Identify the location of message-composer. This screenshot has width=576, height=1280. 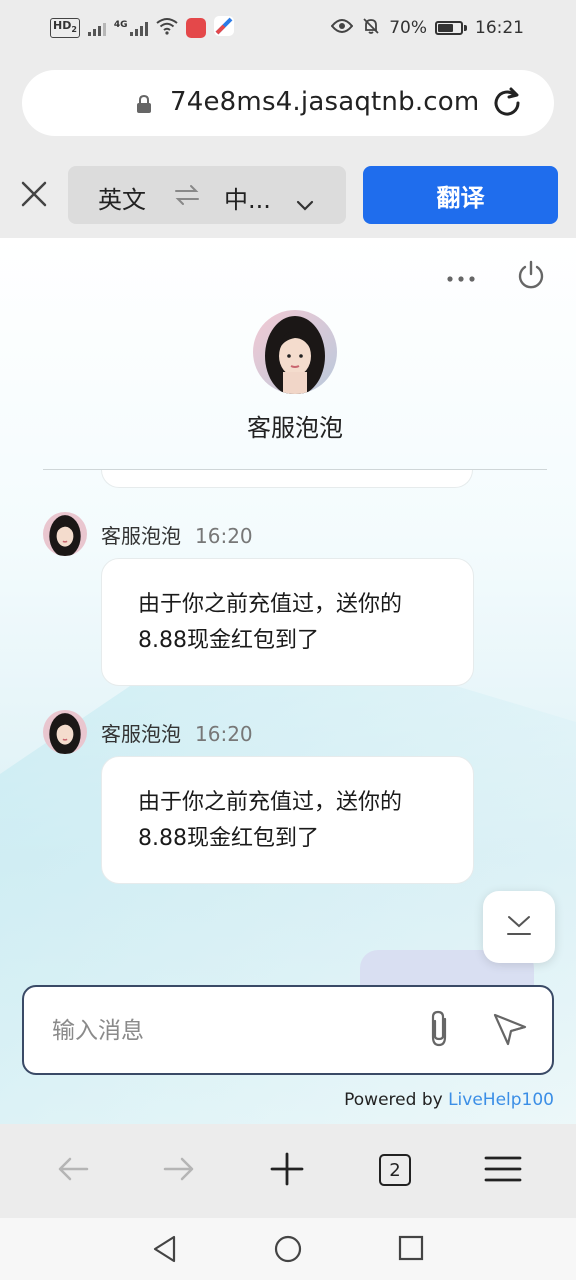
(288, 1030).